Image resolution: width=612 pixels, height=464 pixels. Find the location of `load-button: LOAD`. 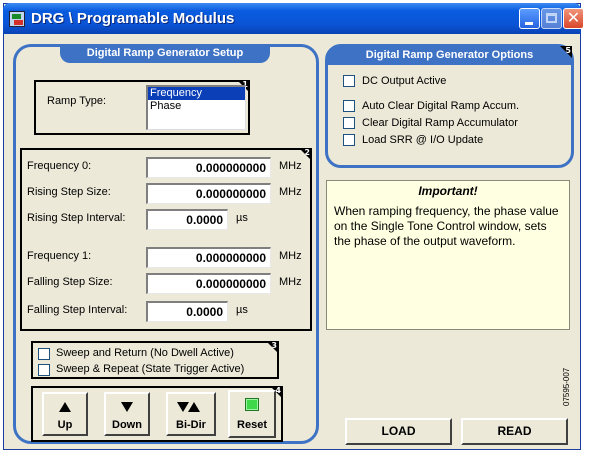

load-button: LOAD is located at coordinates (398, 431).